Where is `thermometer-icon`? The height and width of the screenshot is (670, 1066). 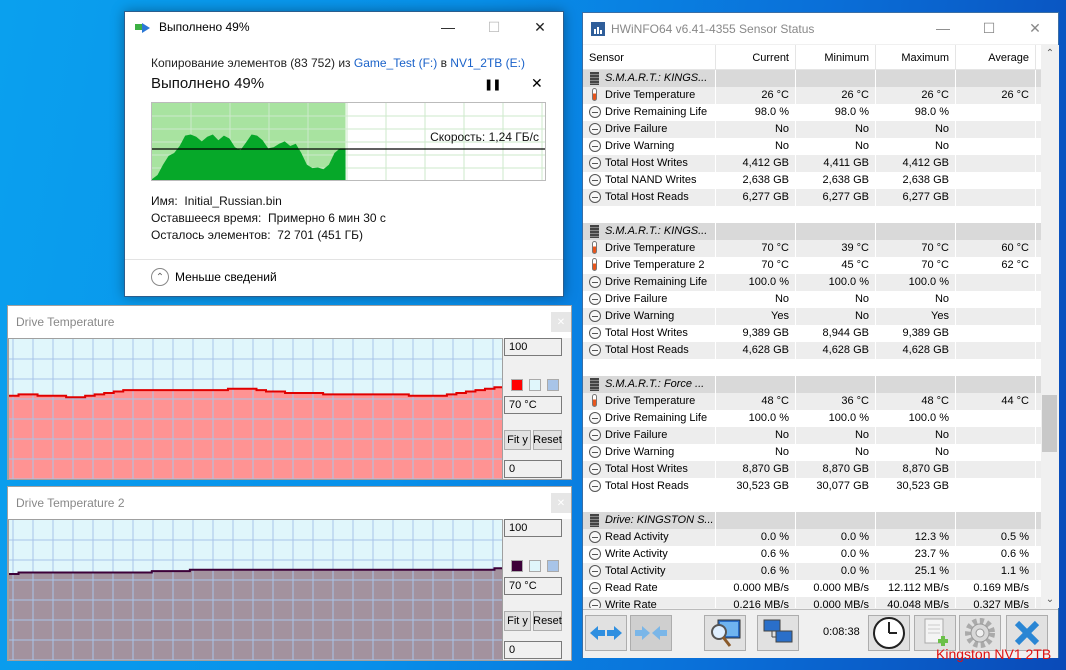 thermometer-icon is located at coordinates (594, 247).